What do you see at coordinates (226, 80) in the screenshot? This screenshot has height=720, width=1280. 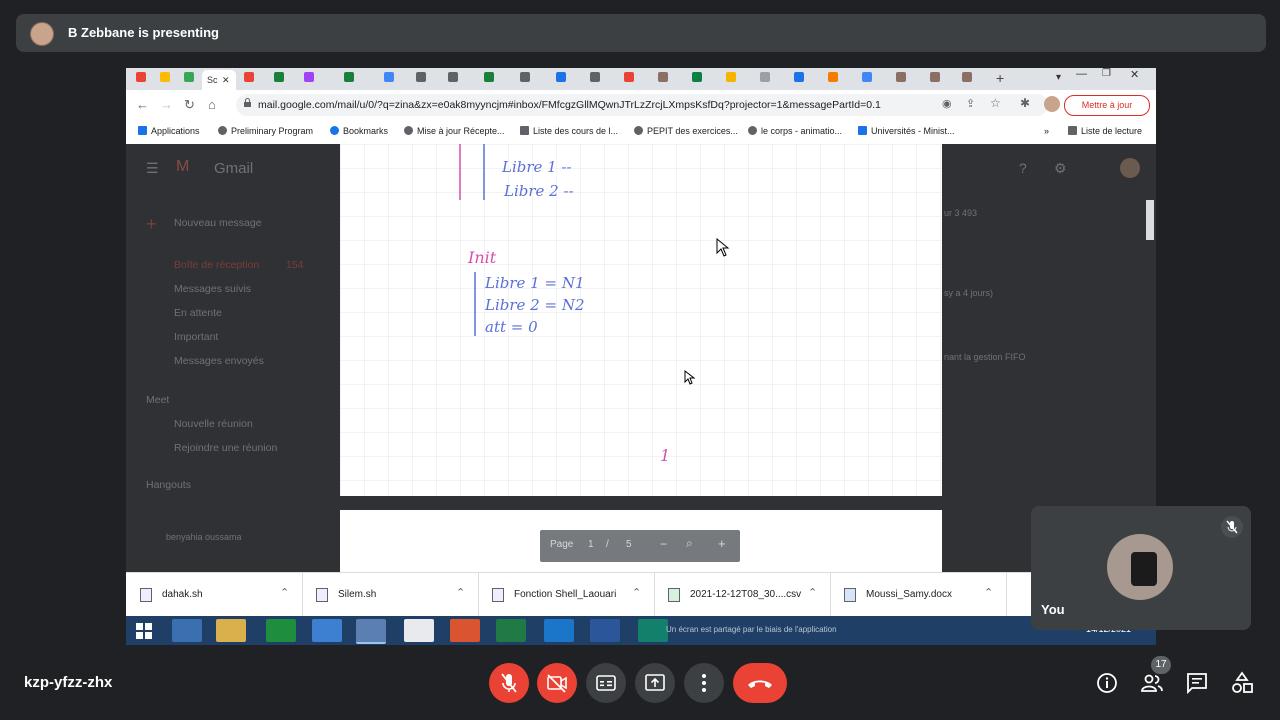 I see `close-tab-icon: ✕` at bounding box center [226, 80].